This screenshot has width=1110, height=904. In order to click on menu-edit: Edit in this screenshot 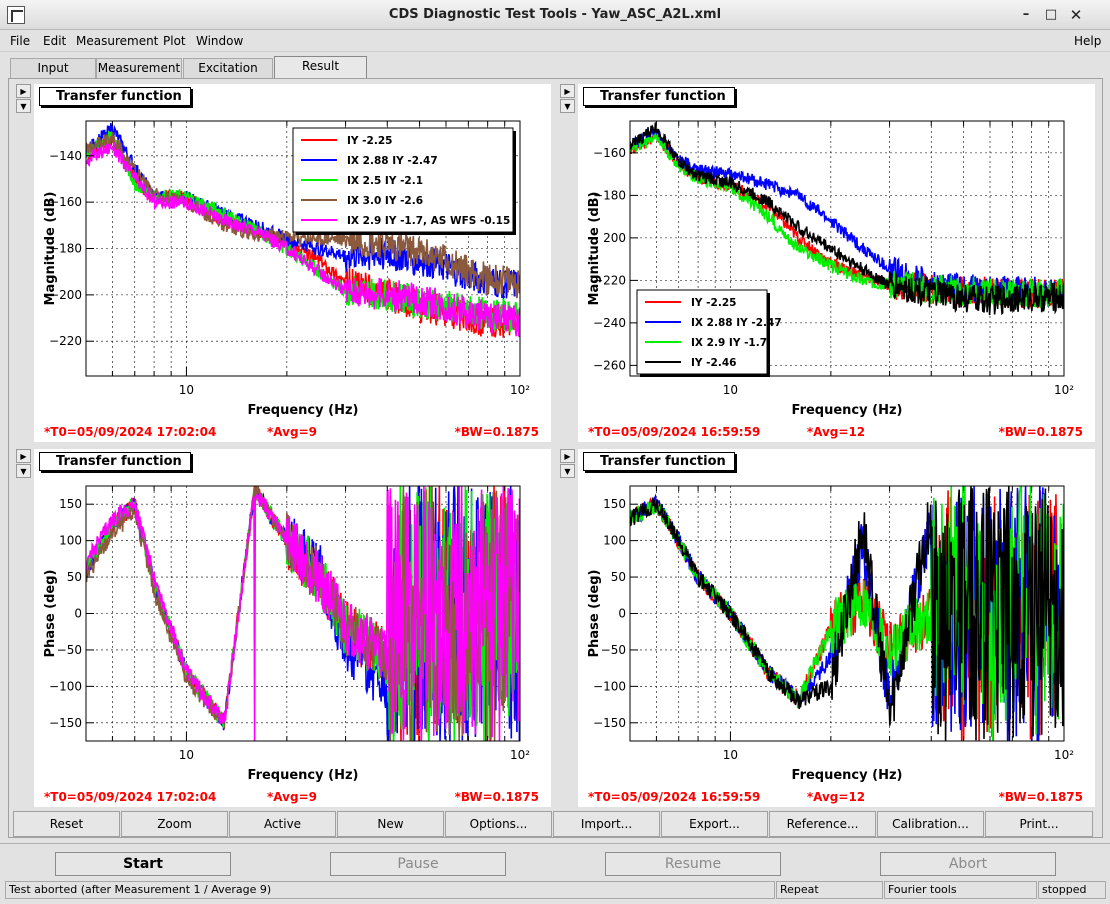, I will do `click(54, 41)`.